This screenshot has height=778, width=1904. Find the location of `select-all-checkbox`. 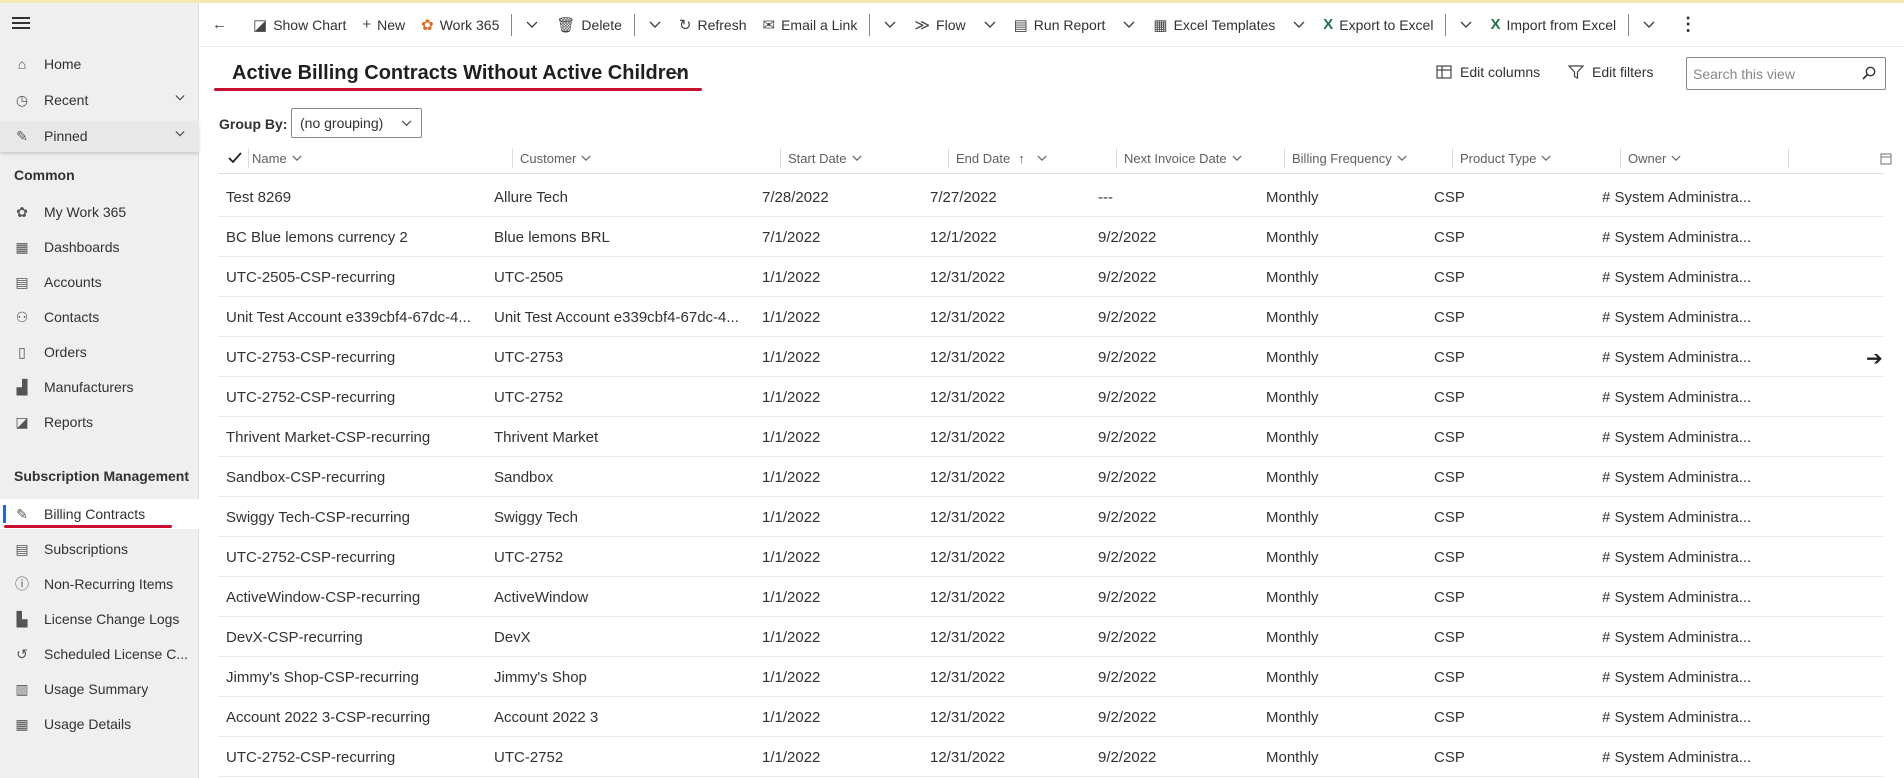

select-all-checkbox is located at coordinates (235, 158).